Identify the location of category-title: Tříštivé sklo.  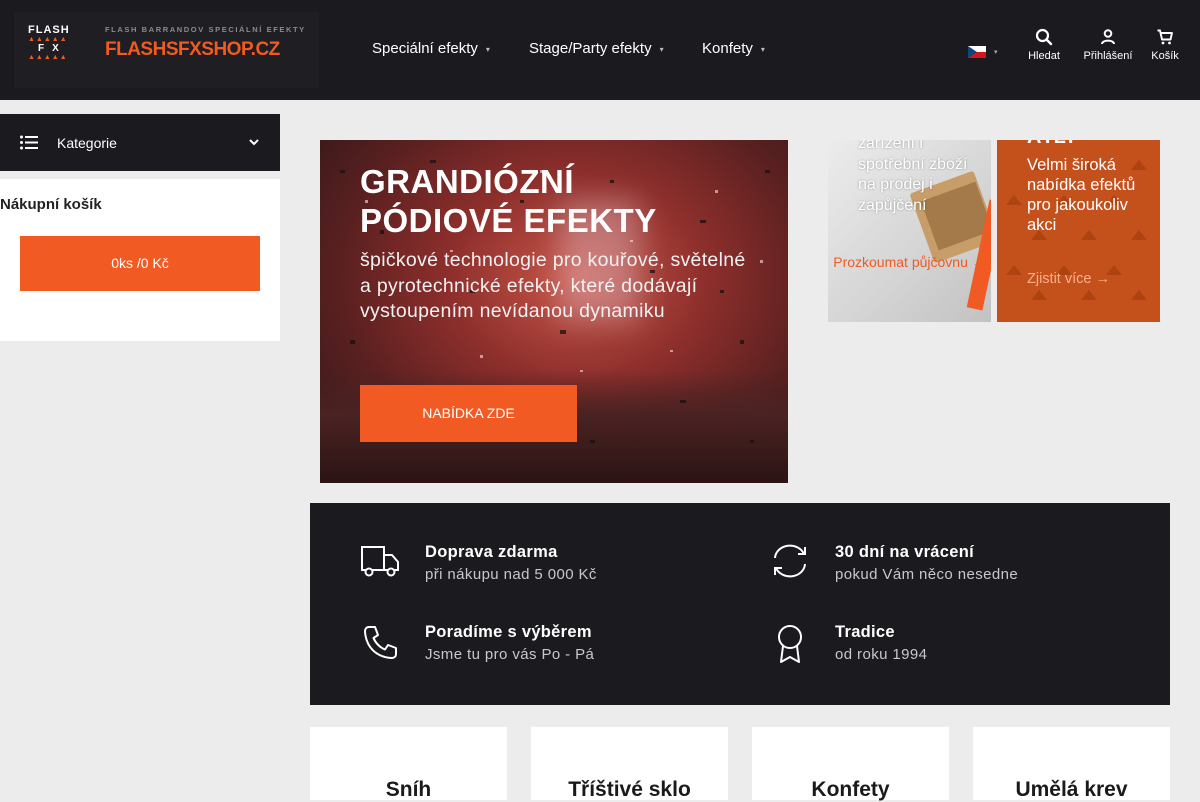
(629, 789).